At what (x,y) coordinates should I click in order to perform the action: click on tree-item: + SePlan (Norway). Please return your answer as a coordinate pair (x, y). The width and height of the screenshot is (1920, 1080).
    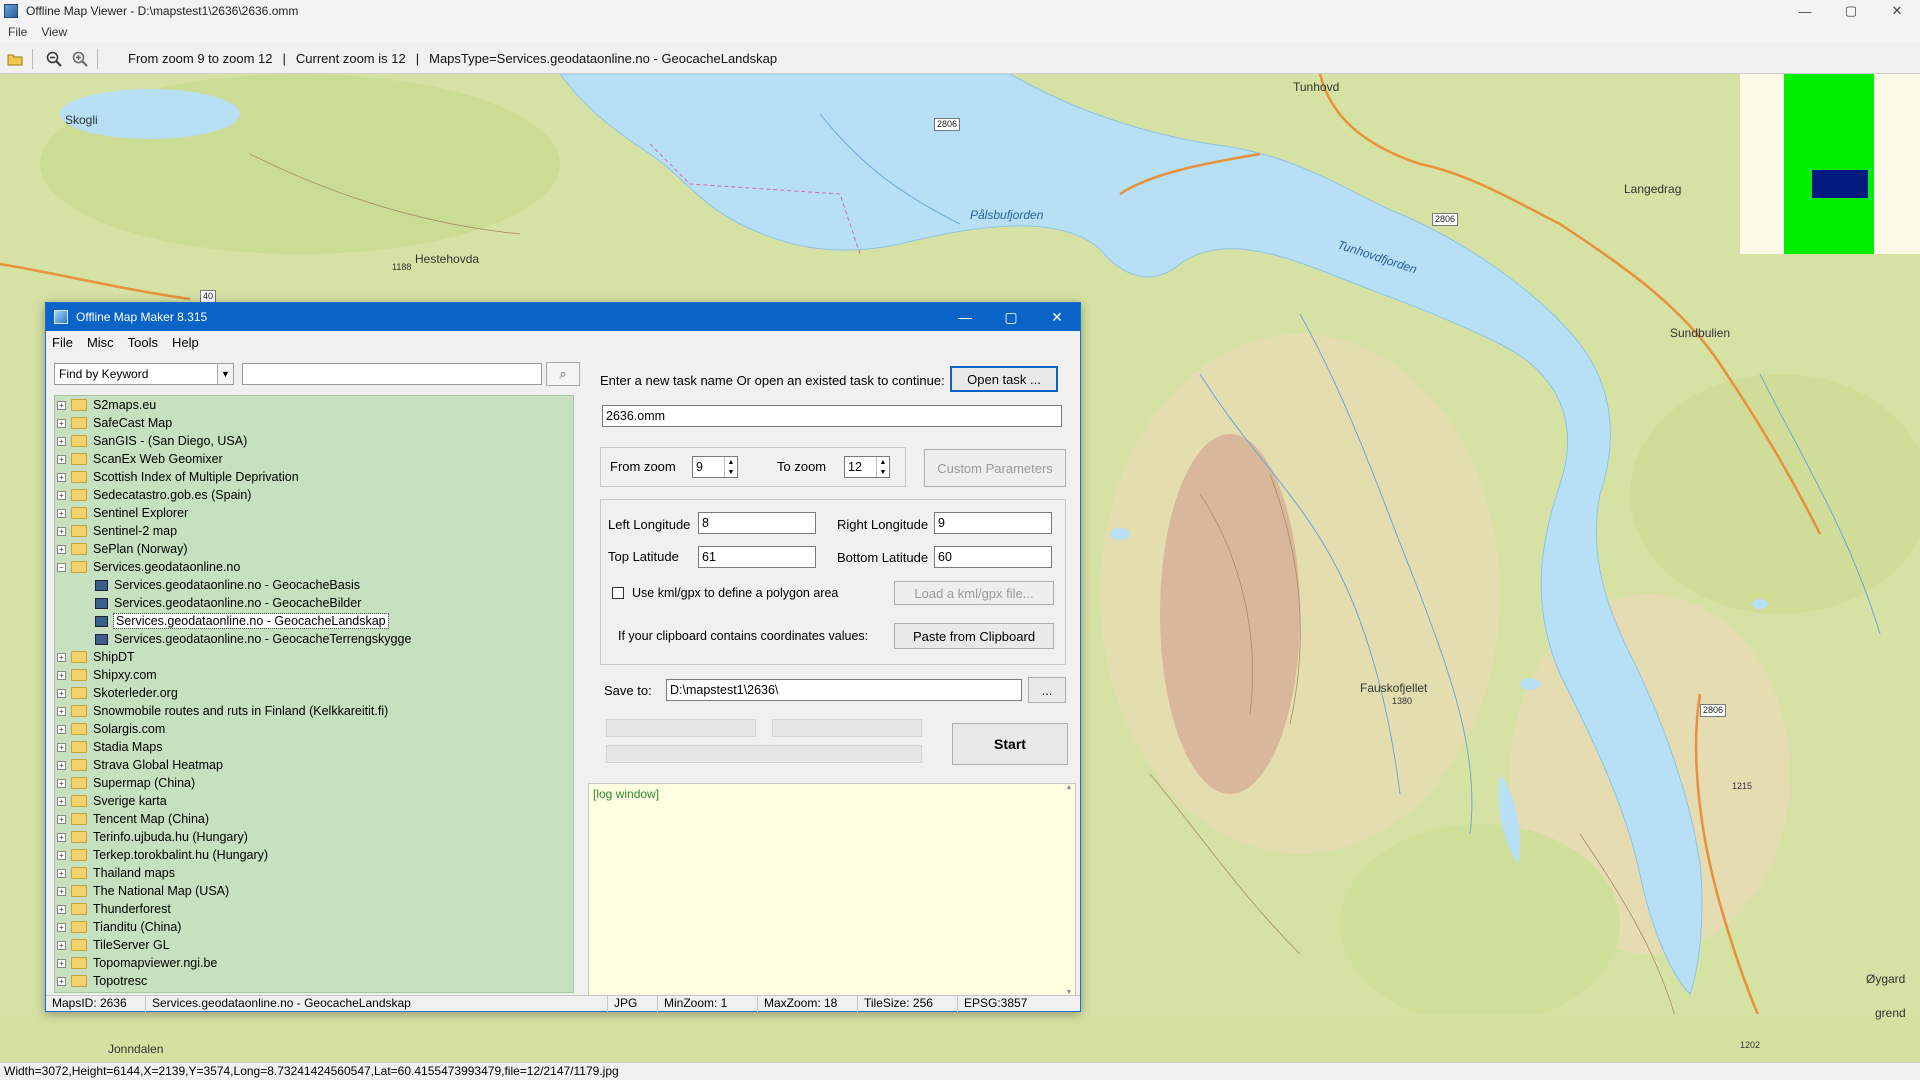
    Looking at the image, I should click on (314, 549).